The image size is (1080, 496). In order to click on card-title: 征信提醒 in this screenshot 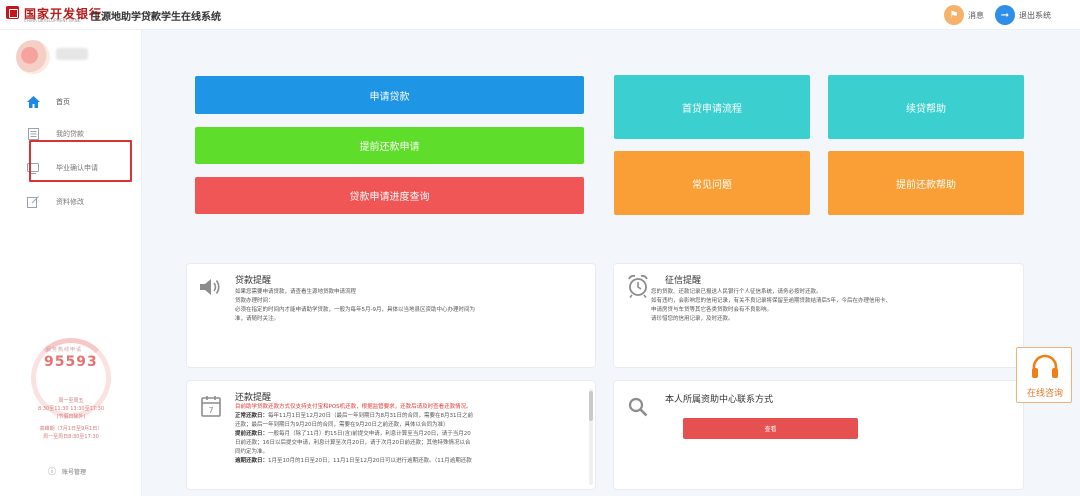, I will do `click(683, 281)`.